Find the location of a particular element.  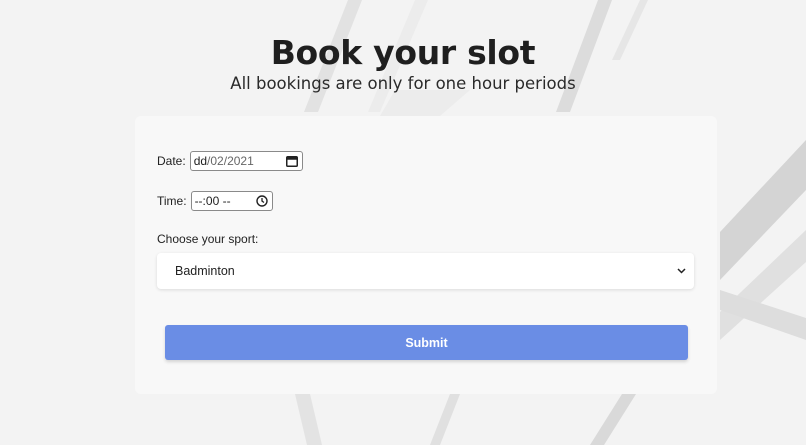

chevron-down-icon is located at coordinates (681, 271).